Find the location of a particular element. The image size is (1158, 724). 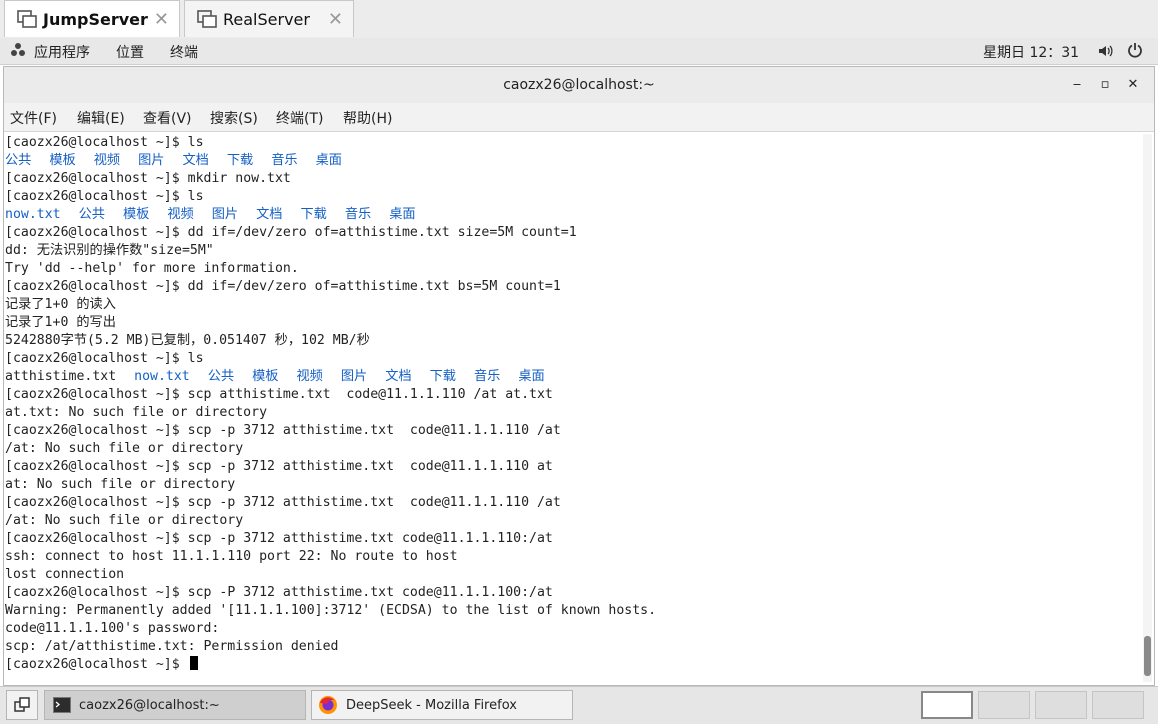

task-label: DeepSeek - Mozilla Firefox is located at coordinates (431, 705).